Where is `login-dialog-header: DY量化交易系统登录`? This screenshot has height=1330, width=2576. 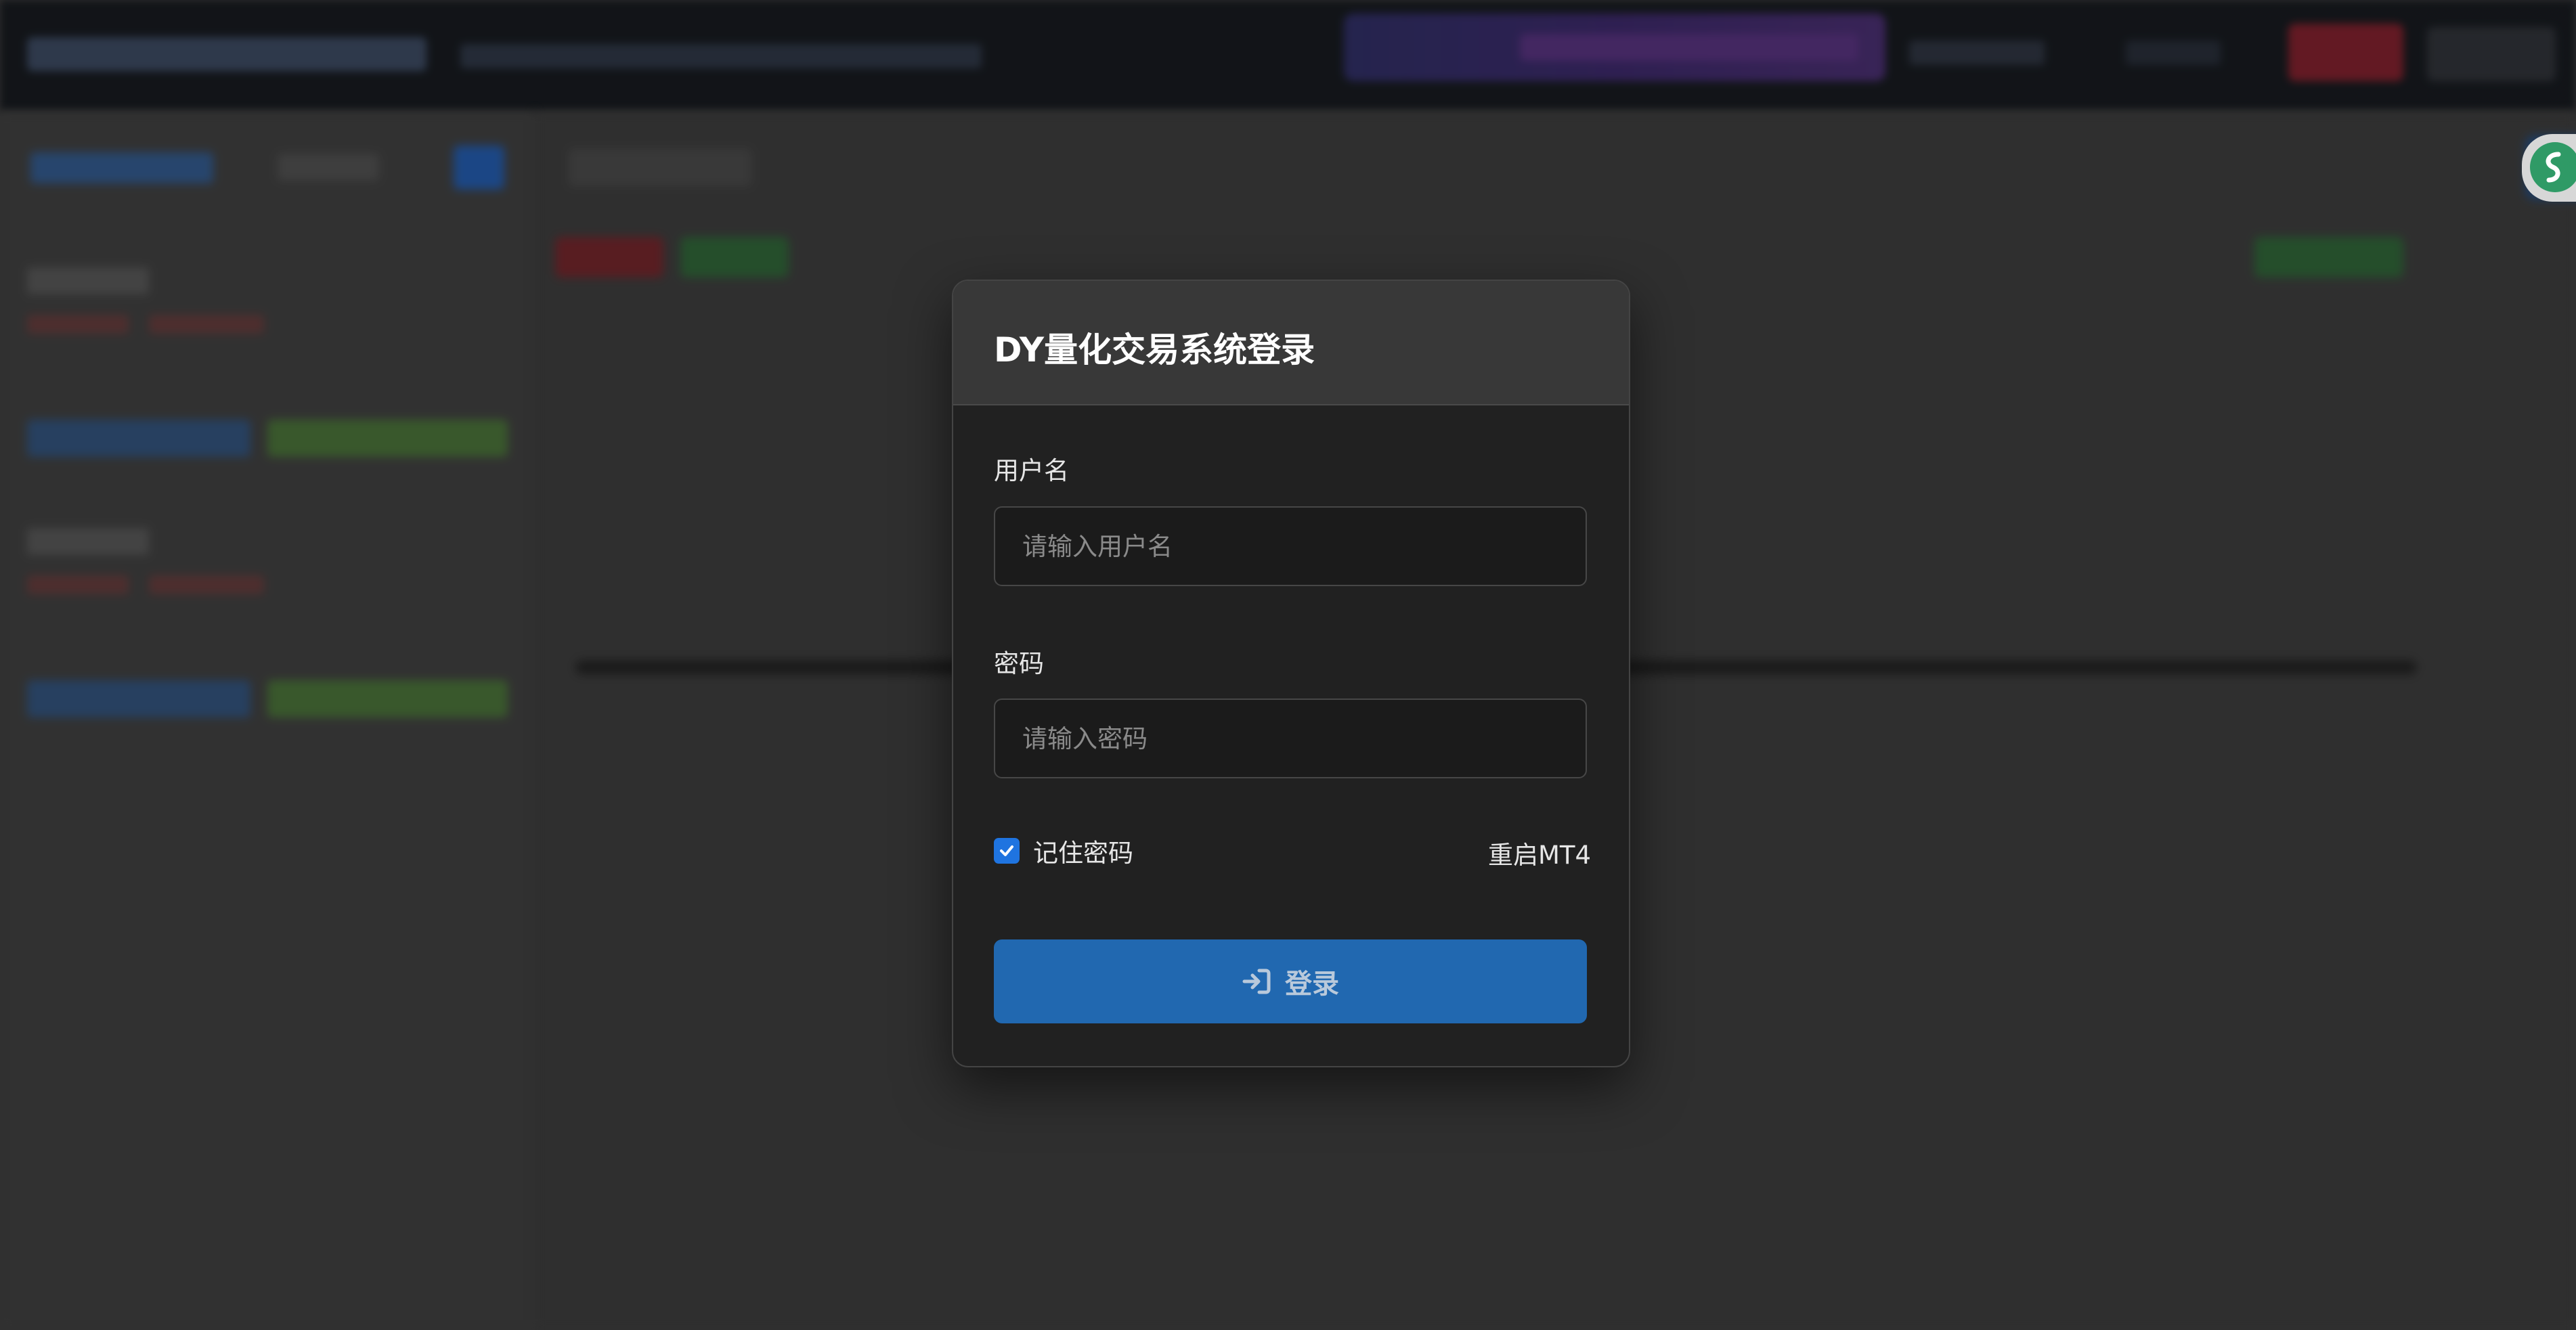 login-dialog-header: DY量化交易系统登录 is located at coordinates (1291, 343).